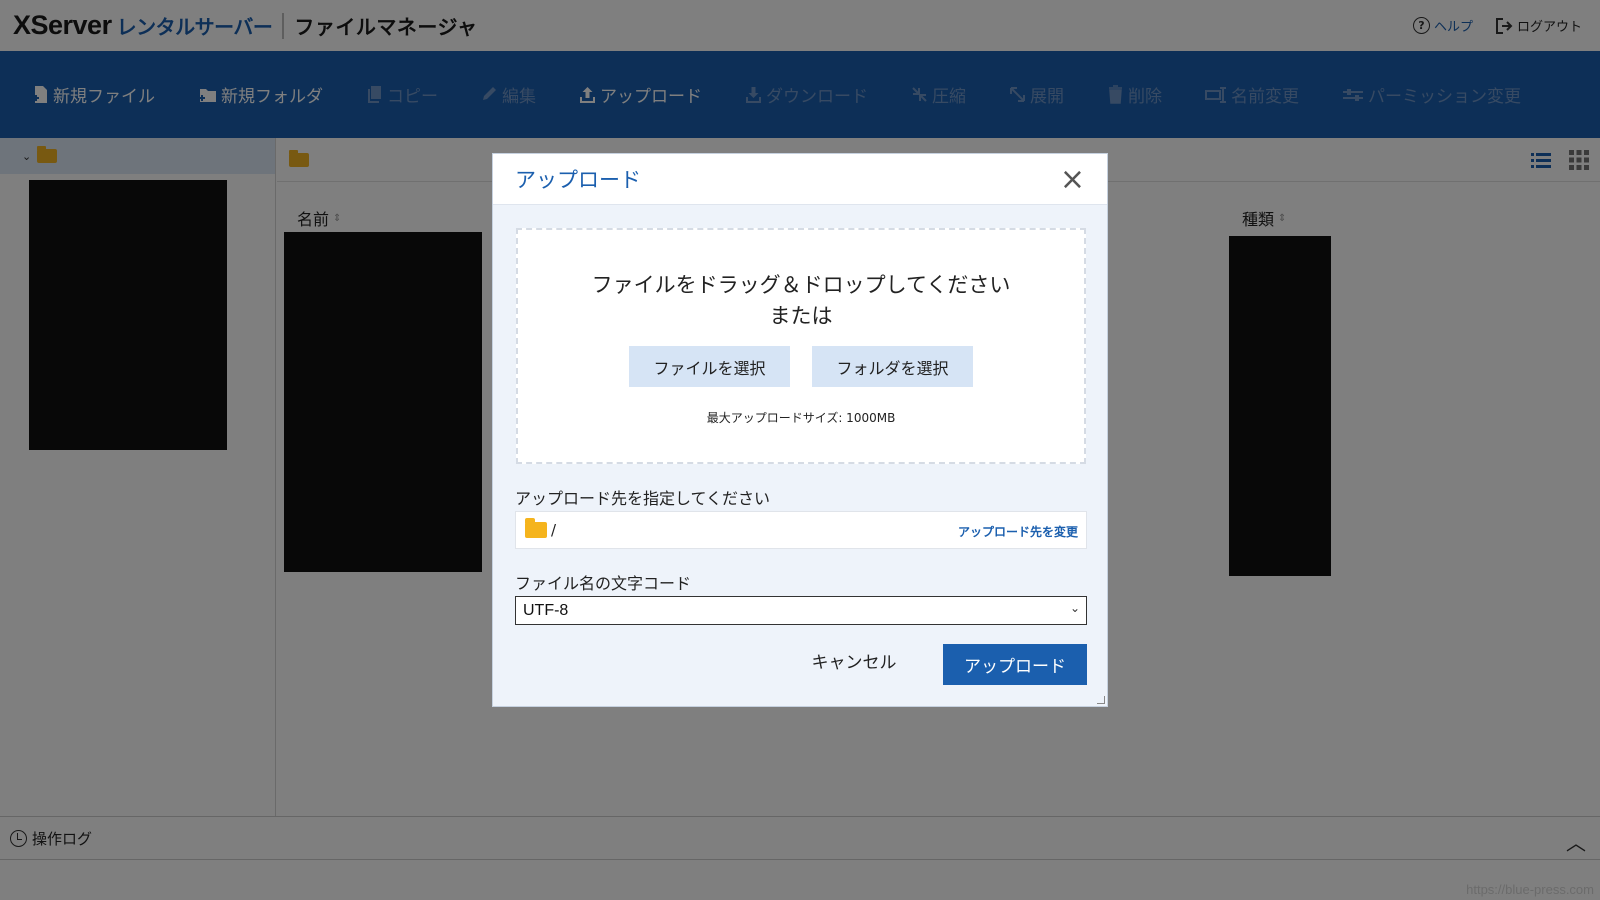  What do you see at coordinates (801, 366) in the screenshot?
I see `select-buttons: ファイルを選択 フォルダを選択` at bounding box center [801, 366].